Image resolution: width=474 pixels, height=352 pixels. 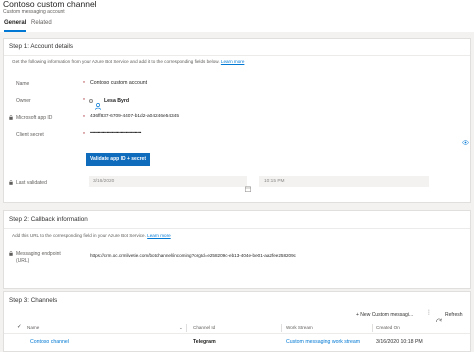 What do you see at coordinates (48, 219) in the screenshot?
I see `step2-title: Step 2: Callback information` at bounding box center [48, 219].